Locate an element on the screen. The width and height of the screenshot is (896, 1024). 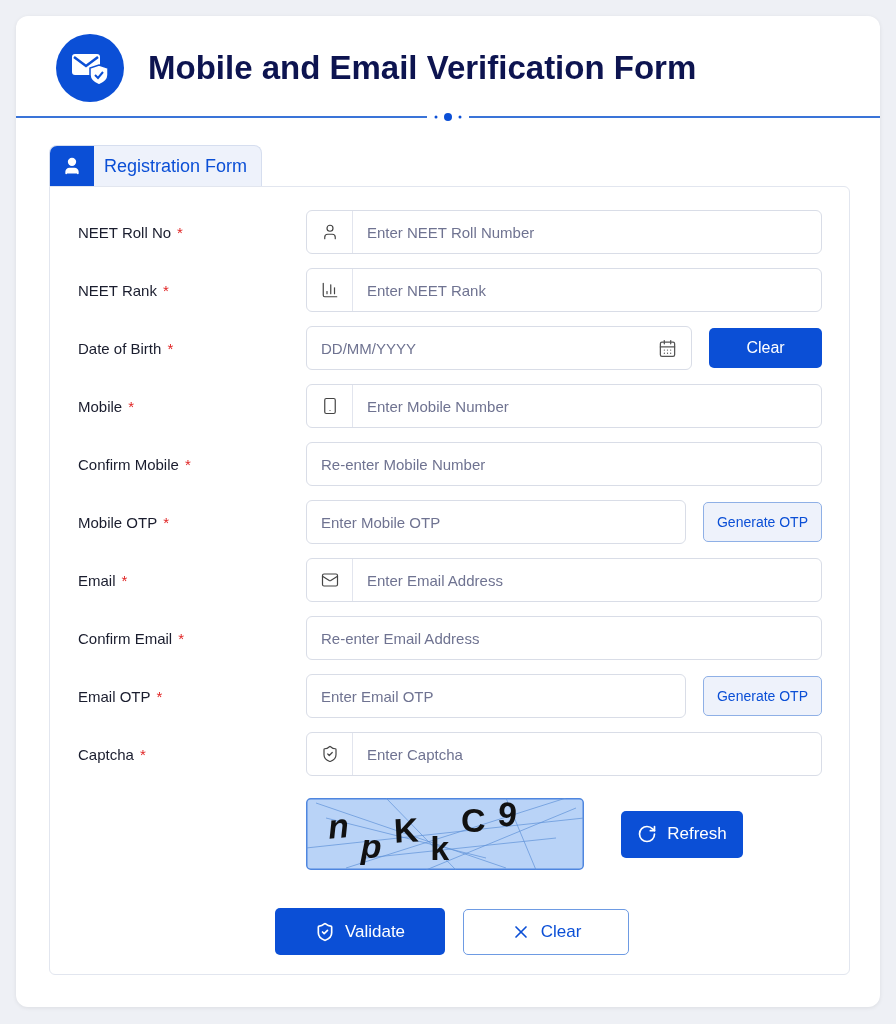
captcha-character: K is located at coordinates (406, 830).